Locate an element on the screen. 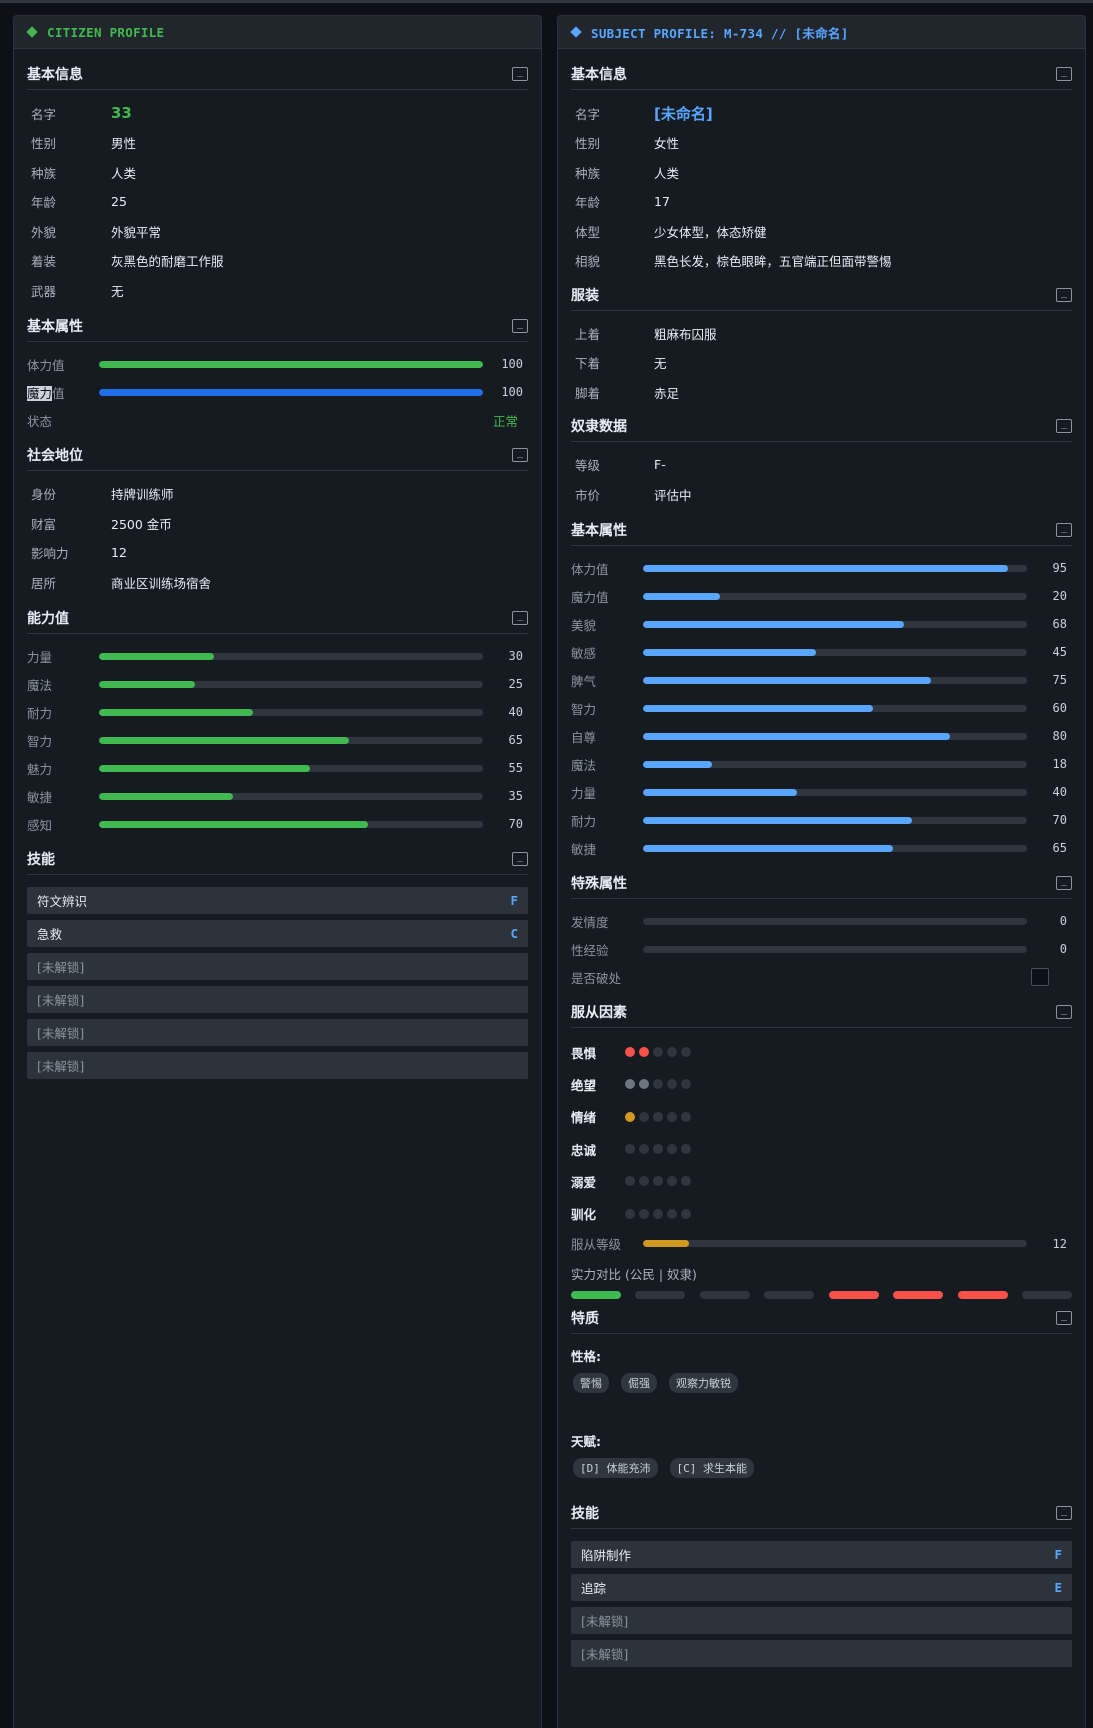  status-badge: 正常 is located at coordinates (505, 421).